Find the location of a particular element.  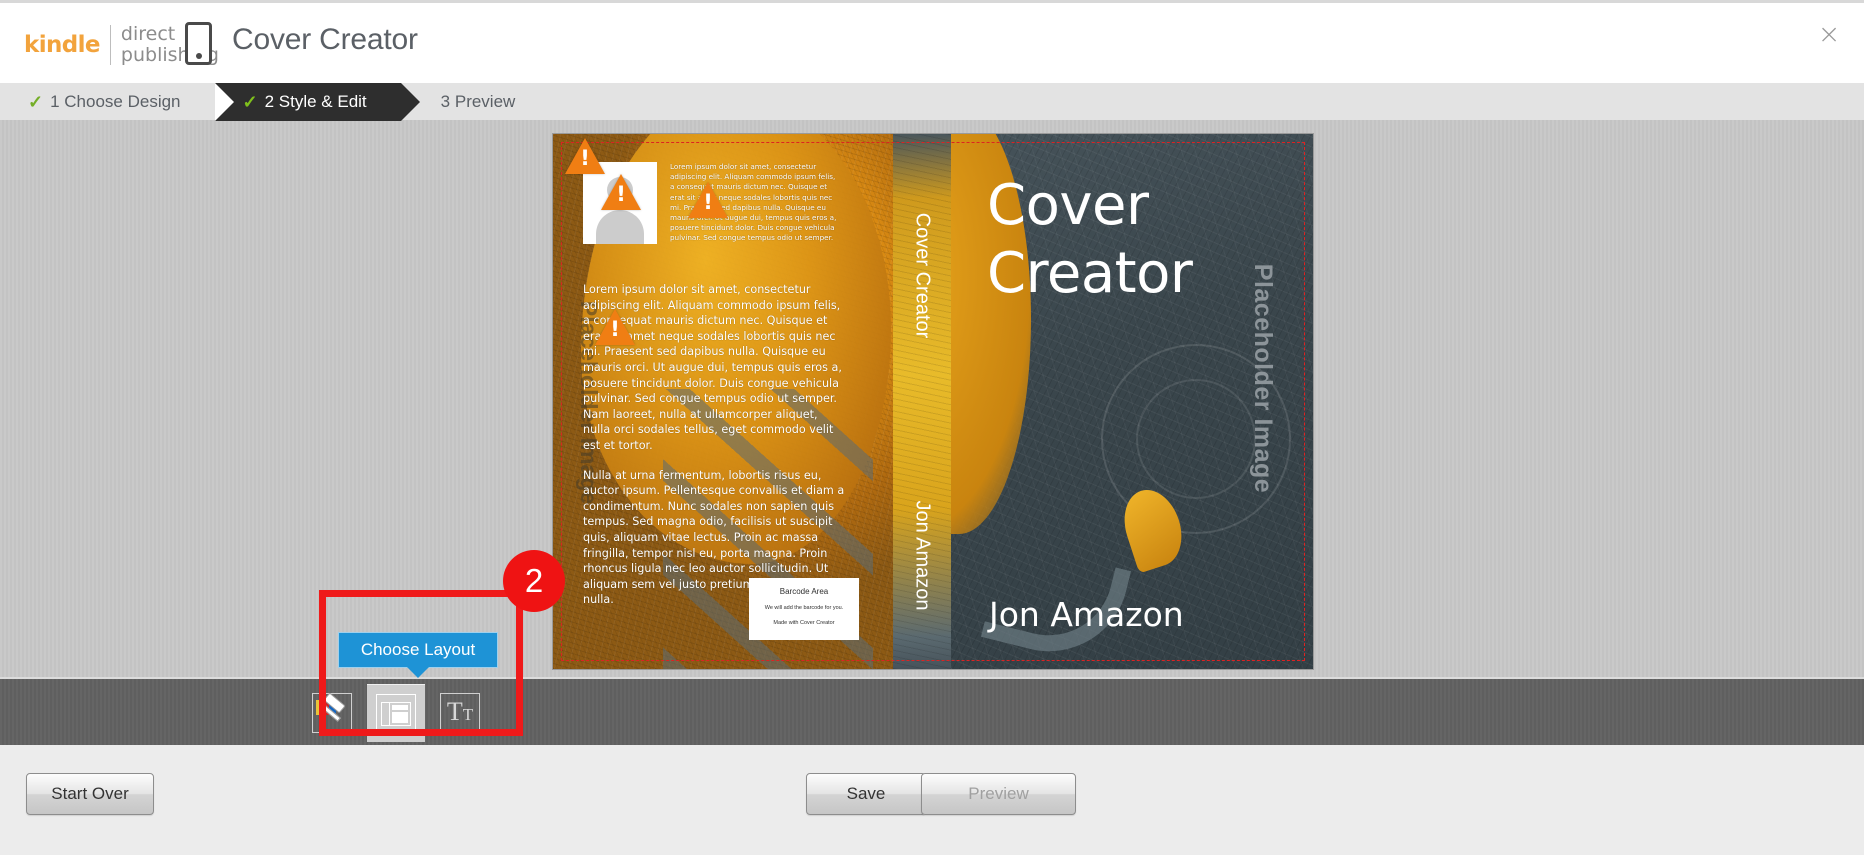

step-3-preview: 3 Preview is located at coordinates (475, 102).